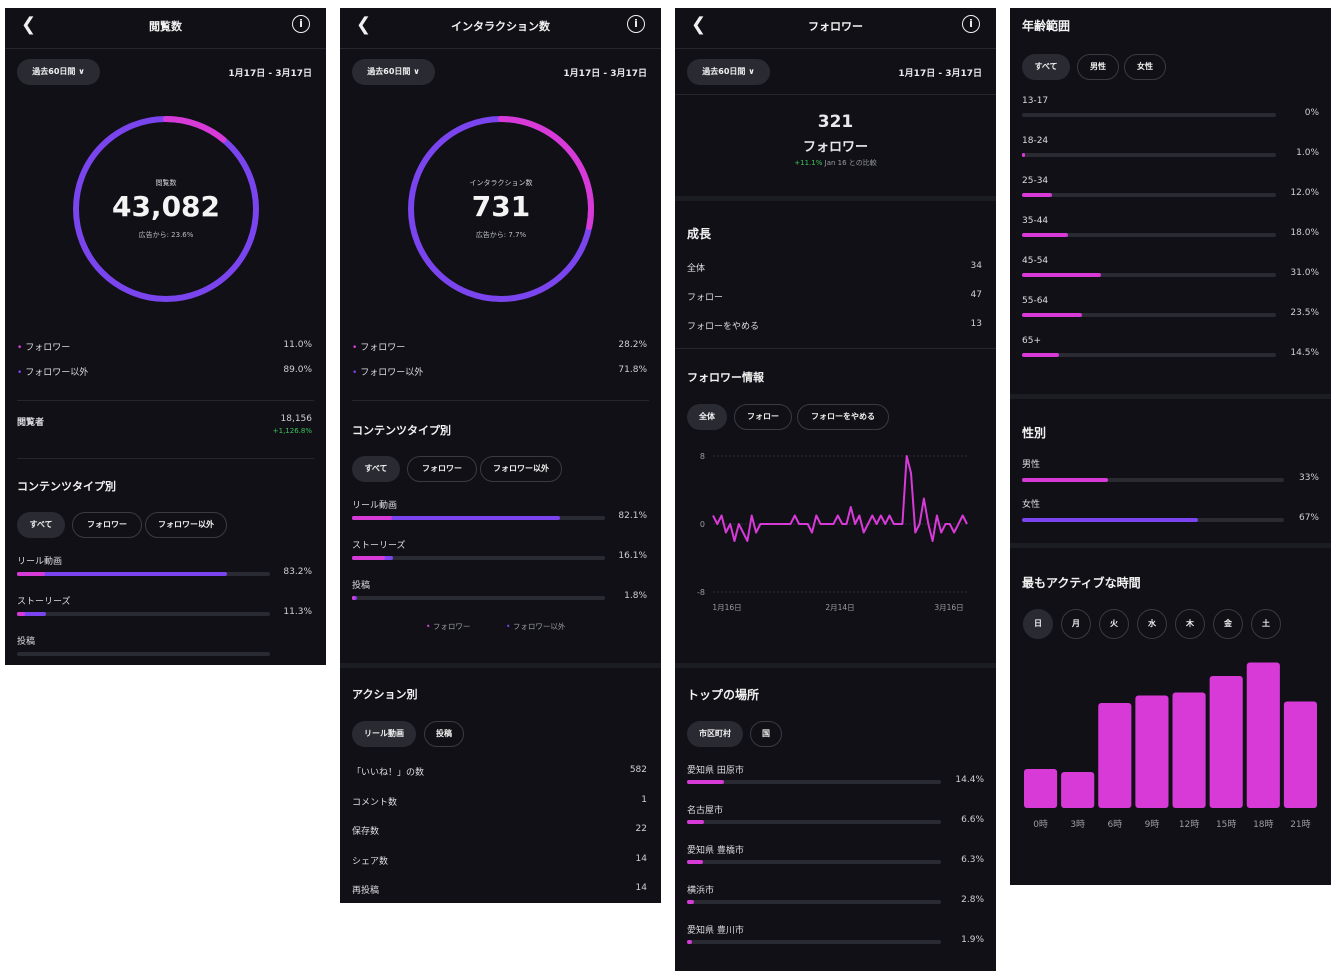 The height and width of the screenshot is (973, 1339). Describe the element at coordinates (1304, 193) in the screenshot. I see `age-value: 12.0%` at that location.